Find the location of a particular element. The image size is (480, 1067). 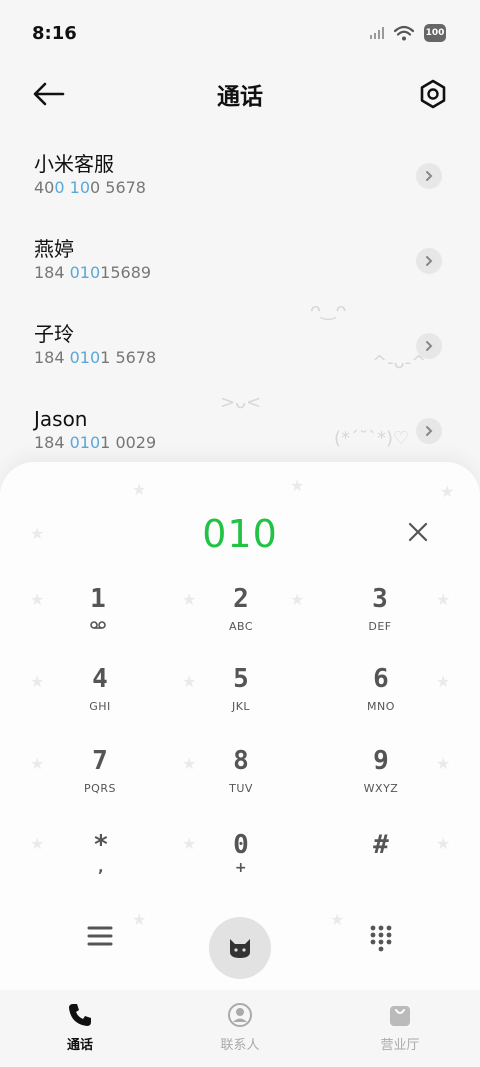

contact-icon is located at coordinates (240, 1015).